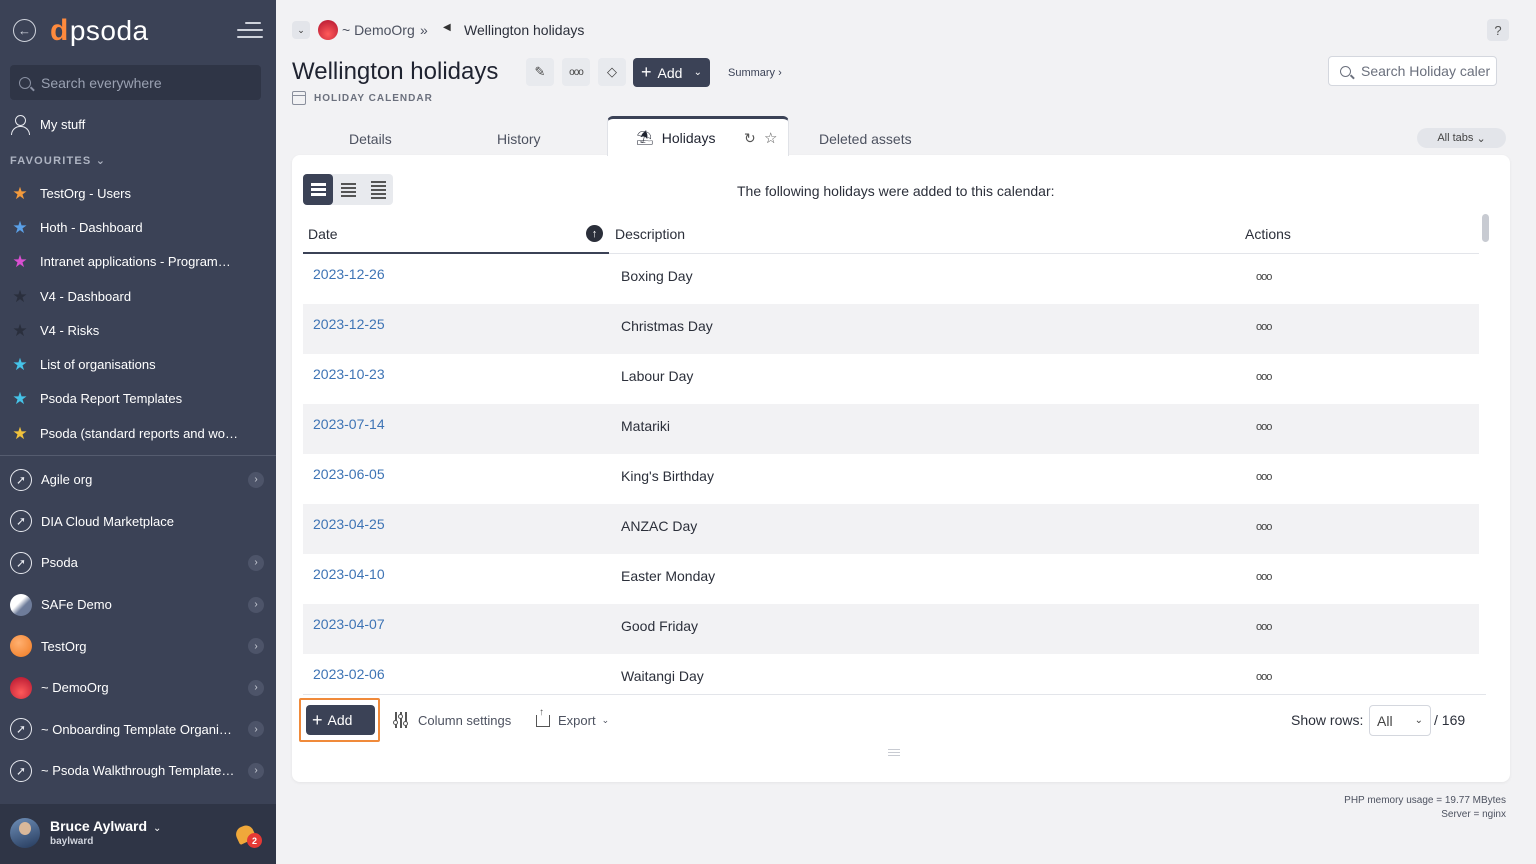 The width and height of the screenshot is (1536, 864). What do you see at coordinates (770, 138) in the screenshot?
I see `star-icon: ☆` at bounding box center [770, 138].